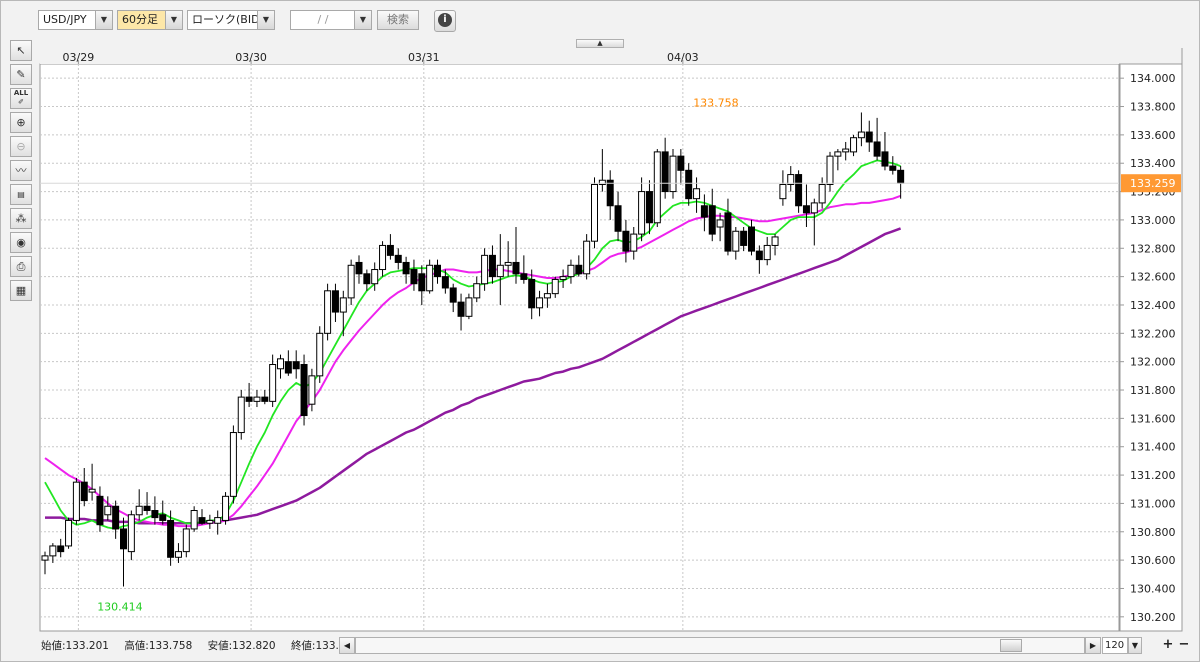 This screenshot has width=1200, height=662. I want to click on scroll-right-button: ▶, so click(1093, 645).